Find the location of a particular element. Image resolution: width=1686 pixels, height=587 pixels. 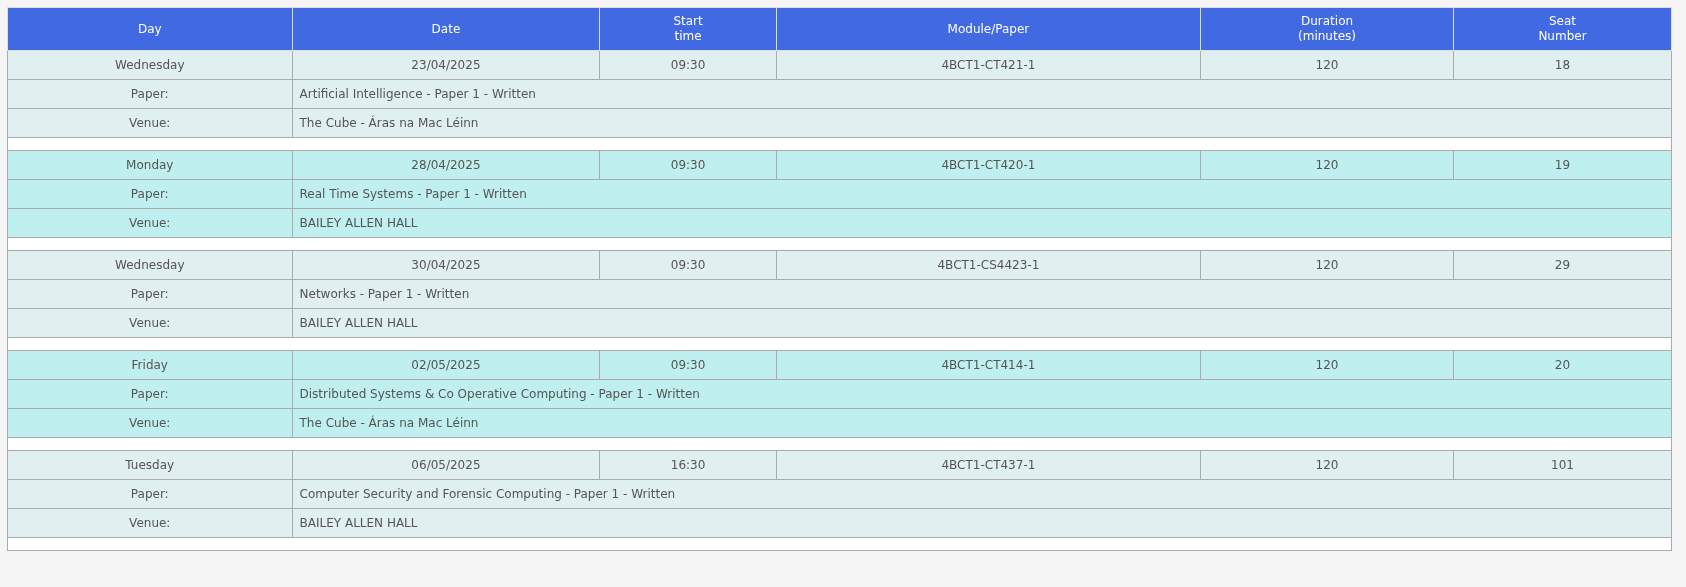

table-cell: 4BCT1-CT414-1 is located at coordinates (988, 365).